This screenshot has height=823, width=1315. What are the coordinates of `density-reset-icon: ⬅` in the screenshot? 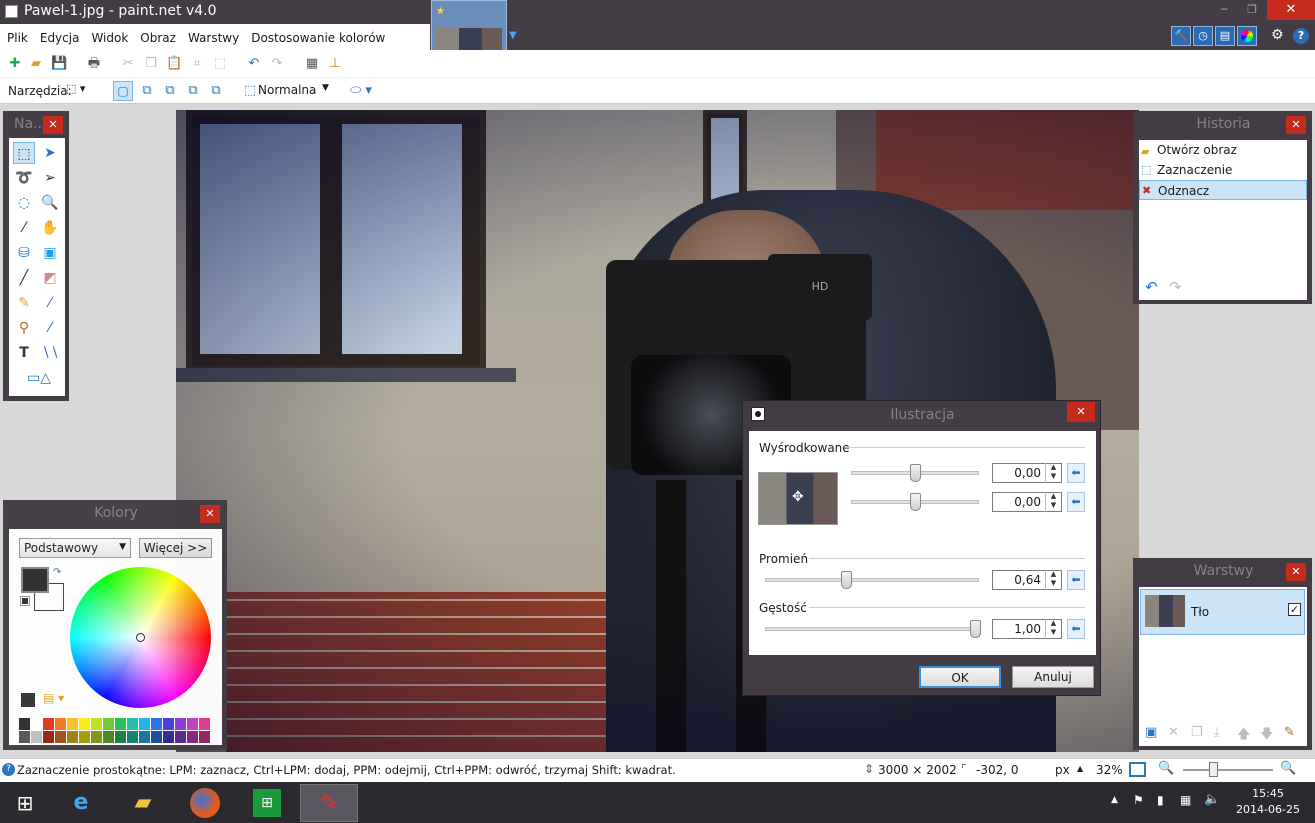 It's located at (1076, 629).